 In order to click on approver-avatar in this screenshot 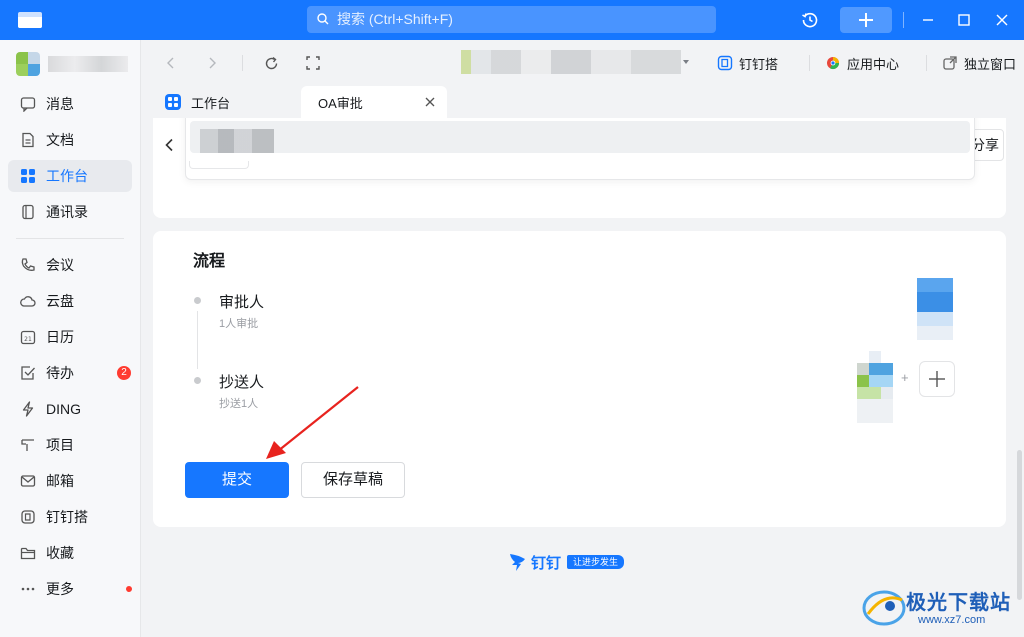, I will do `click(935, 309)`.